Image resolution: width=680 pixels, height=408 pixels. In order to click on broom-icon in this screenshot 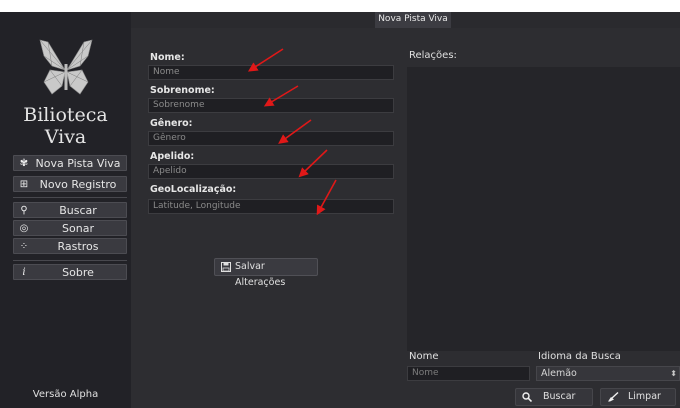, I will do `click(613, 398)`.